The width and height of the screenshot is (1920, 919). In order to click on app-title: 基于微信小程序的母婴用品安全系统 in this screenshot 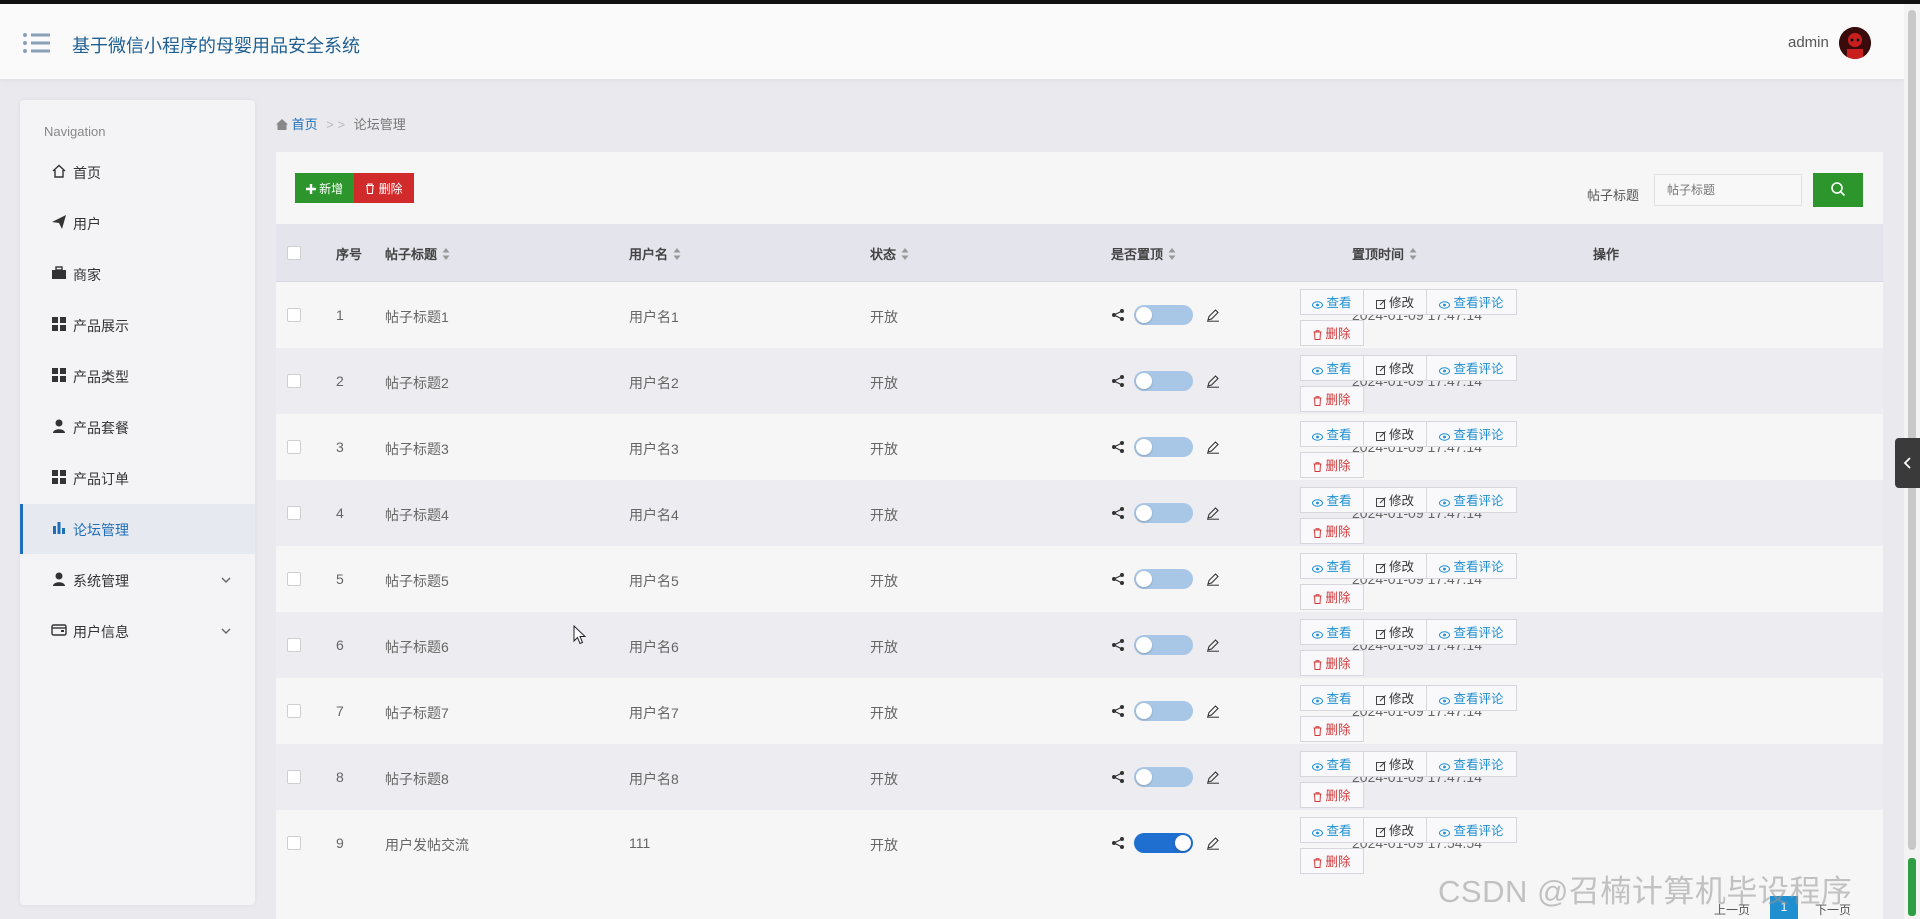, I will do `click(216, 46)`.